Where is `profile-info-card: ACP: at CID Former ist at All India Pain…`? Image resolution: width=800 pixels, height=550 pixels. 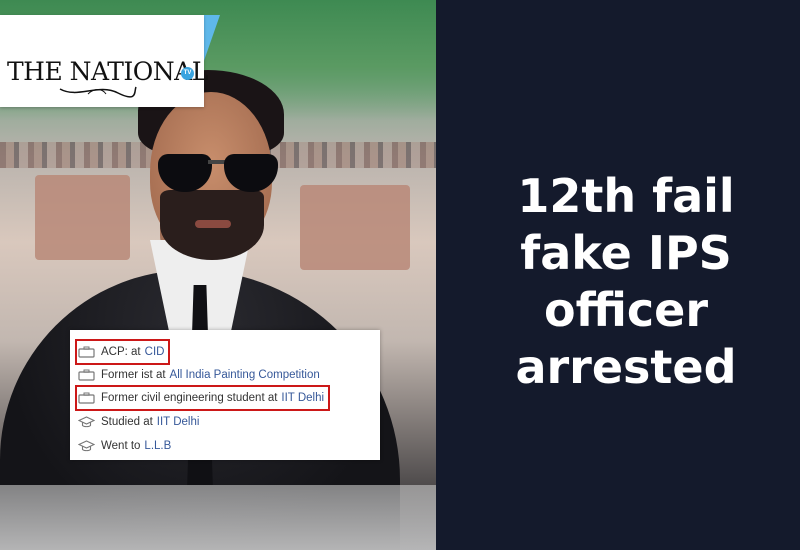
profile-info-card: ACP: at CID Former ist at All India Pain… is located at coordinates (225, 395).